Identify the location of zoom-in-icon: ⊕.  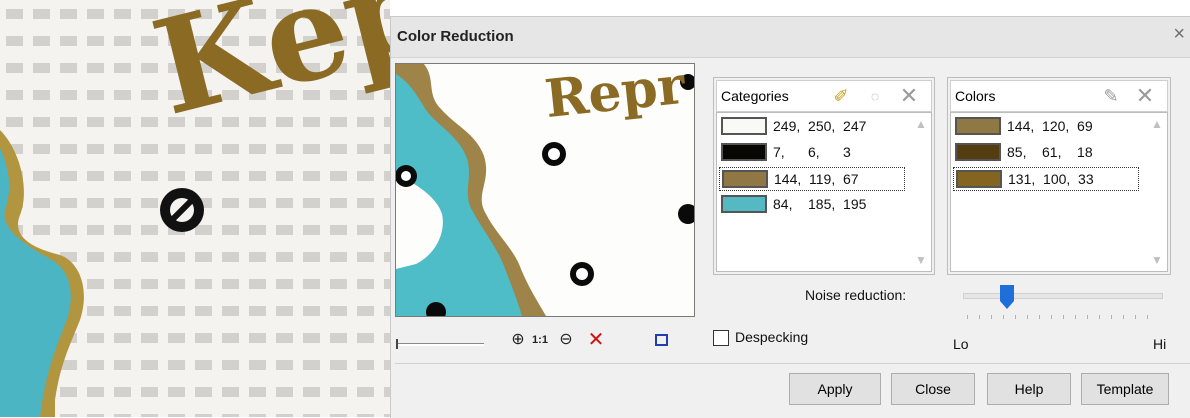
(518, 340).